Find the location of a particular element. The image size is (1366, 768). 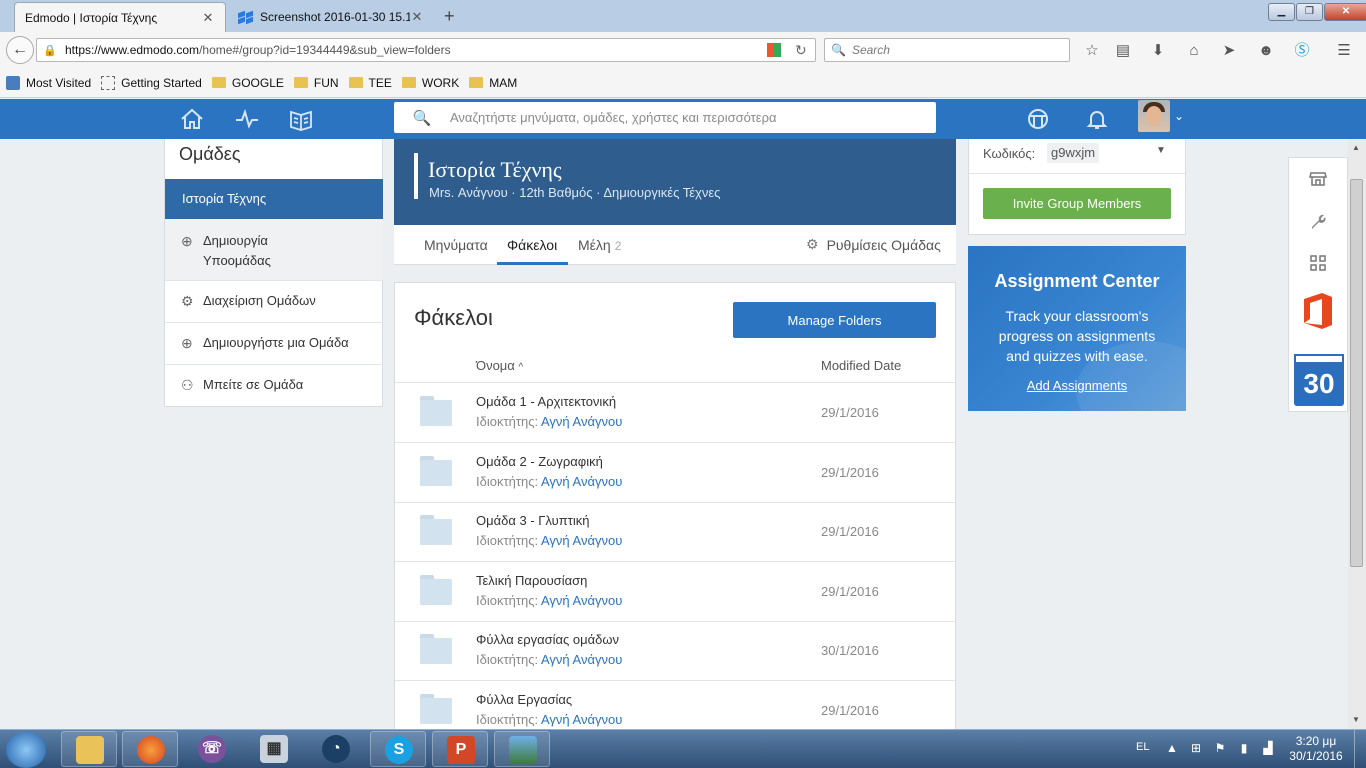

activity-icon is located at coordinates (247, 119).